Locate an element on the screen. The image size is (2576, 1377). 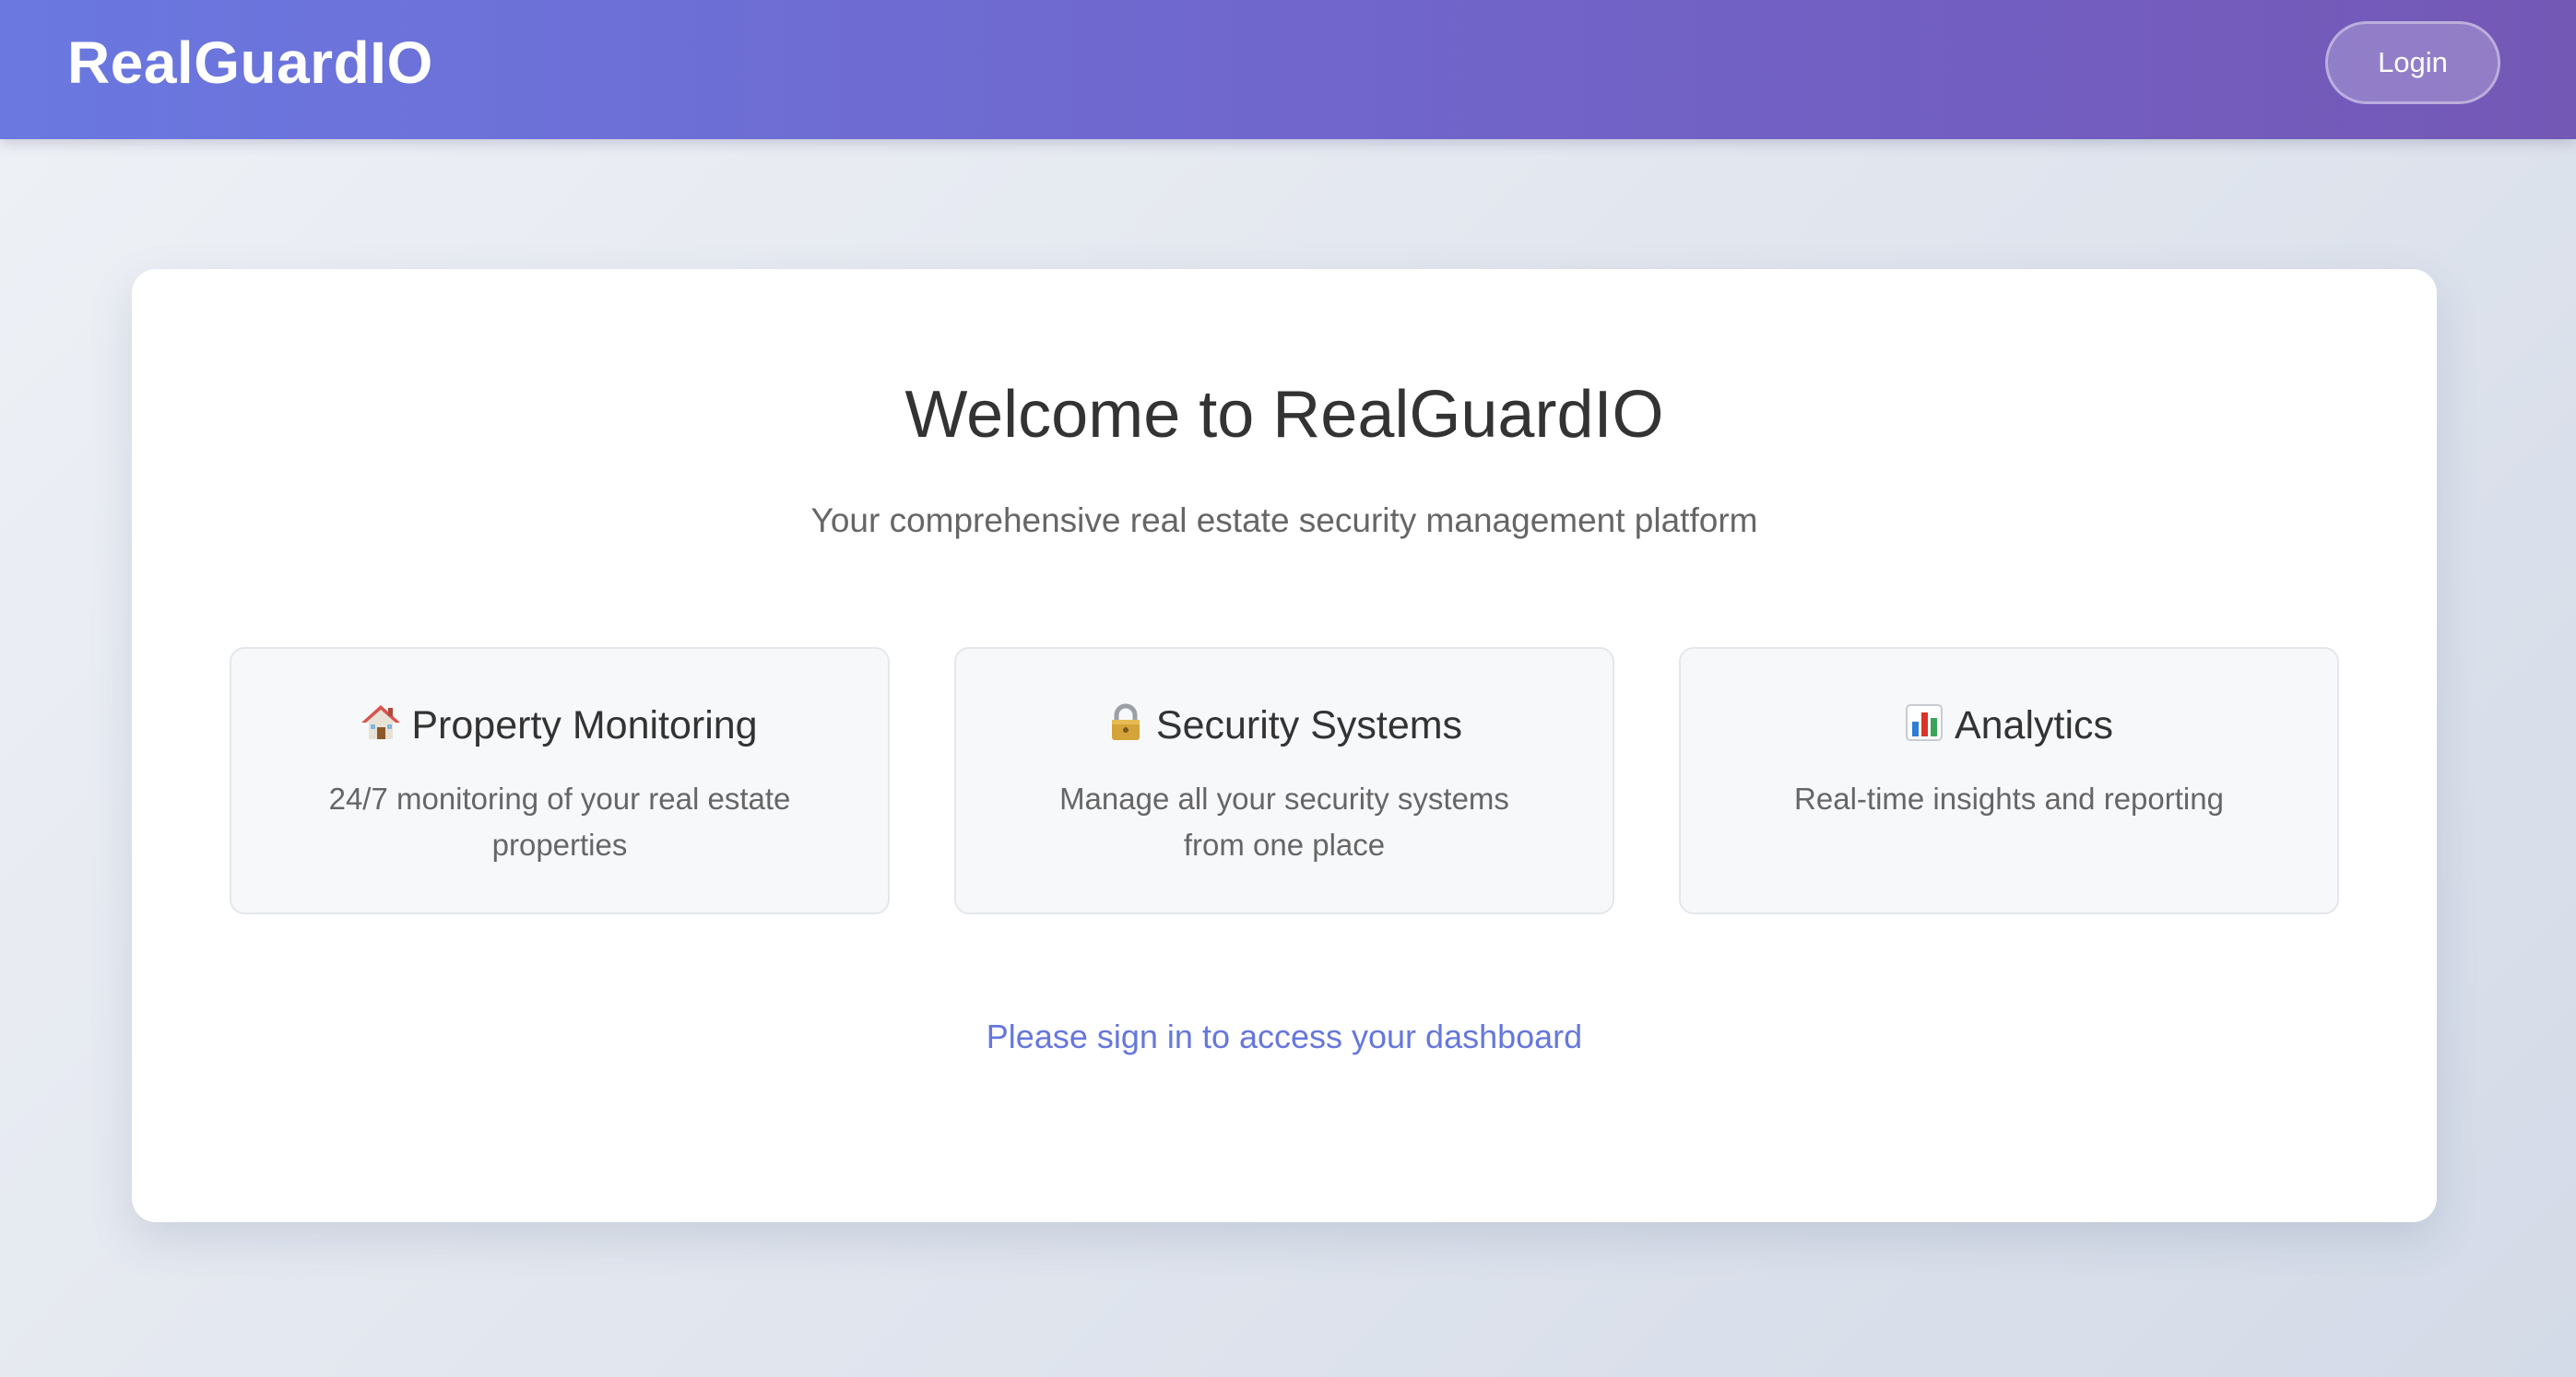
brand-logo-text: RealGuardIO is located at coordinates (250, 63).